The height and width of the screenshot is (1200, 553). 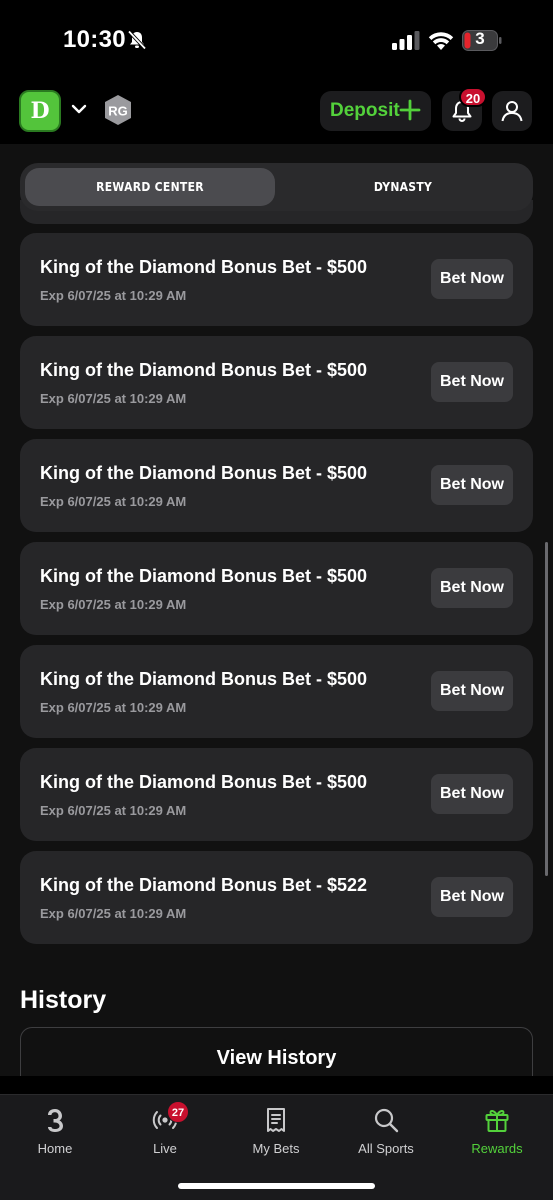 I want to click on responsible-gaming-icon: RG, so click(x=118, y=110).